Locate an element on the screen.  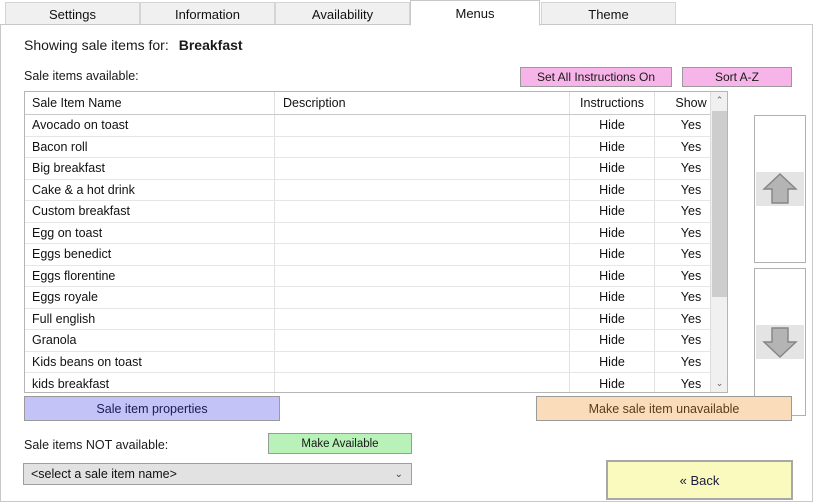
button-label: Set All Instructions On is located at coordinates (596, 77).